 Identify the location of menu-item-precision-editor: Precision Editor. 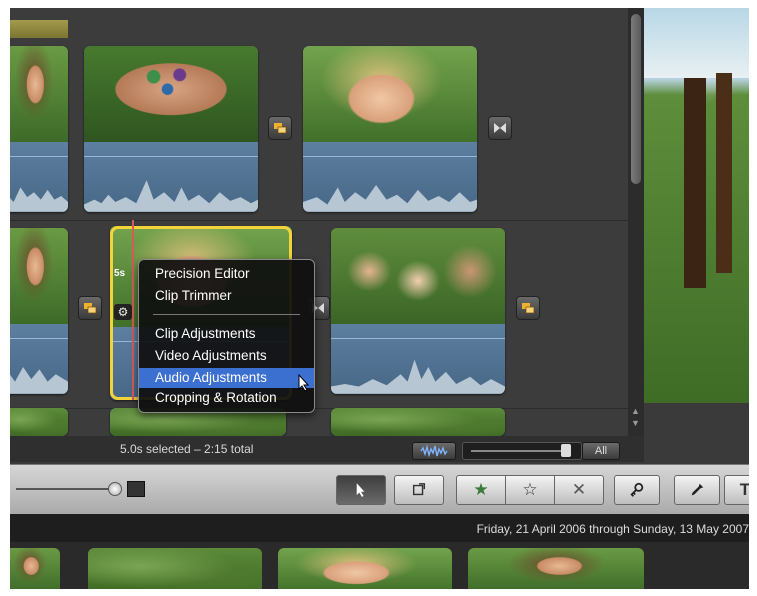
(226, 274).